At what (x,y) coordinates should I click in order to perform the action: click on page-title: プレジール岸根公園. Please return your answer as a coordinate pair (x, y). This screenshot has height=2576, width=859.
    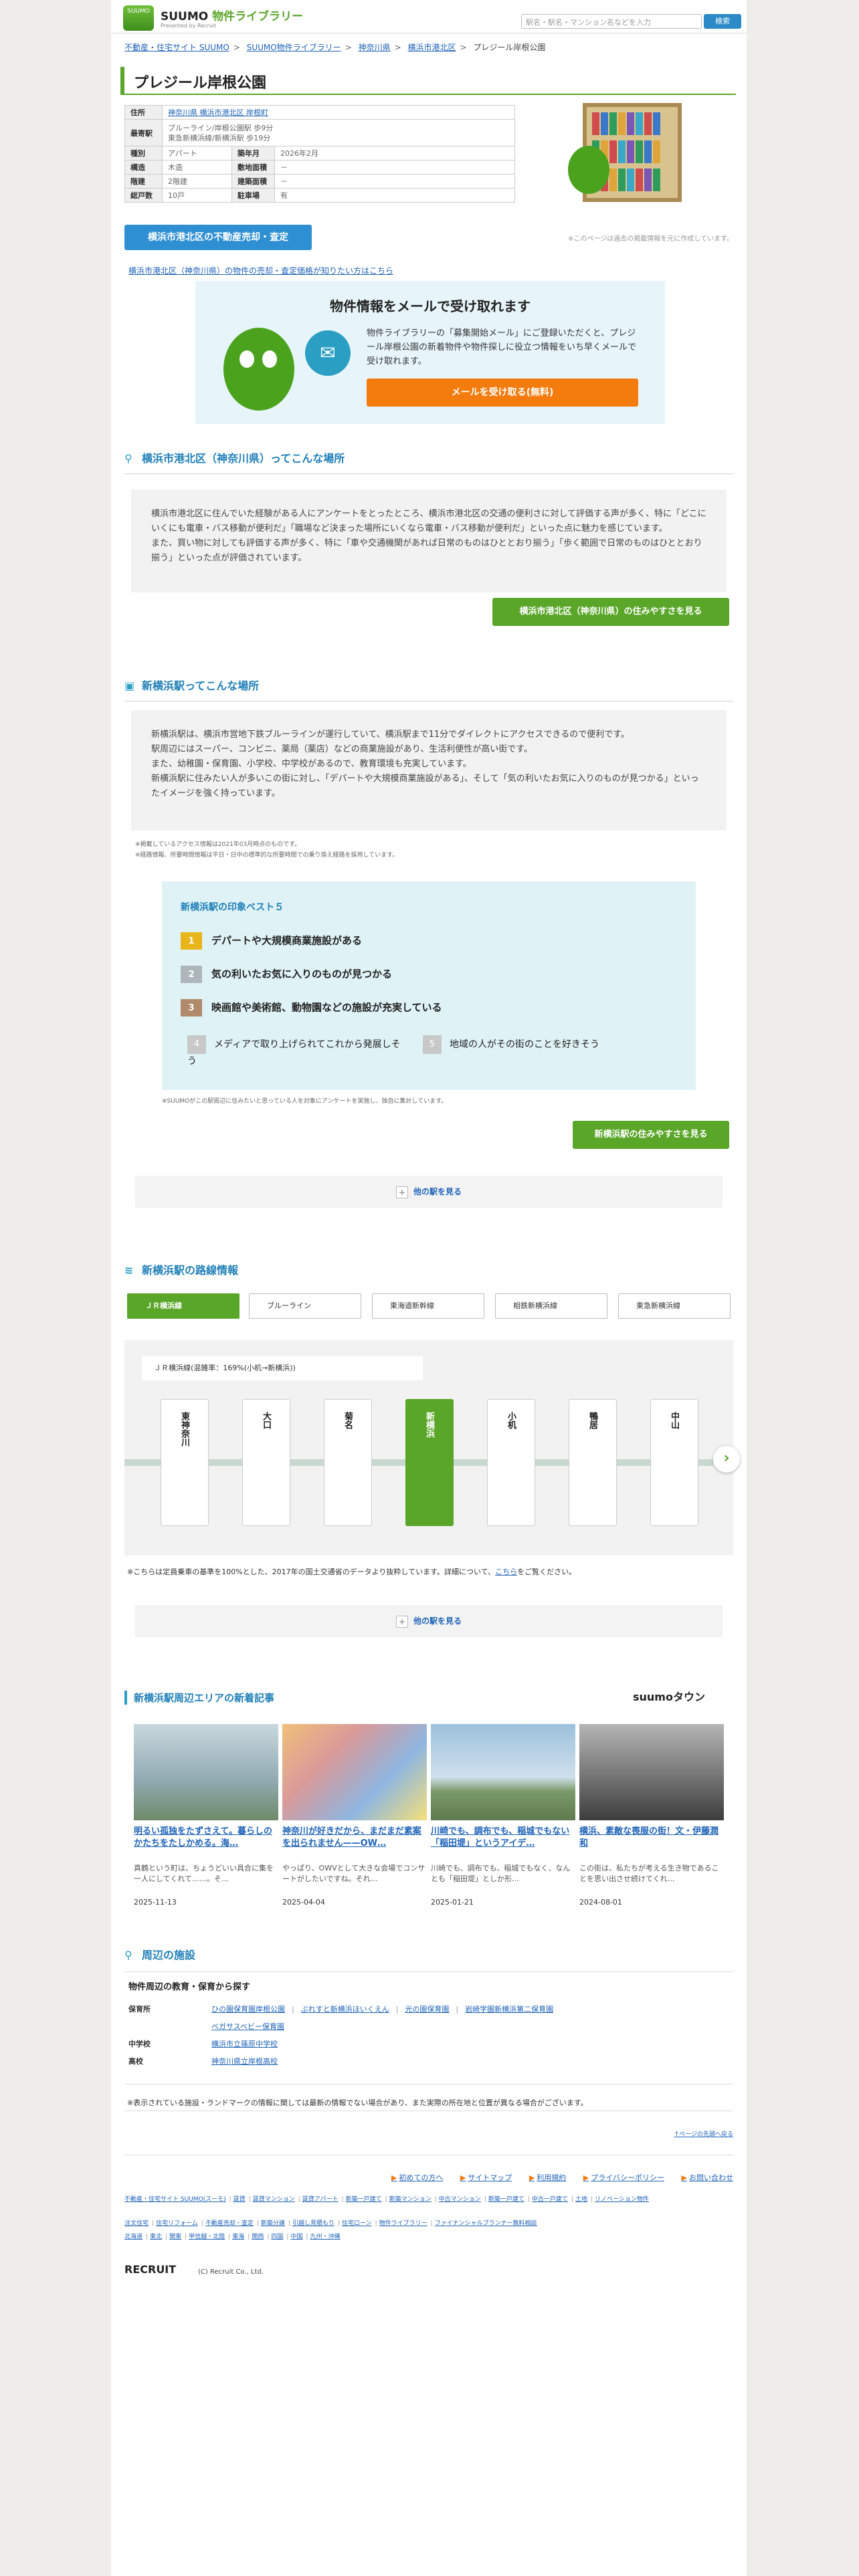
    Looking at the image, I should click on (428, 81).